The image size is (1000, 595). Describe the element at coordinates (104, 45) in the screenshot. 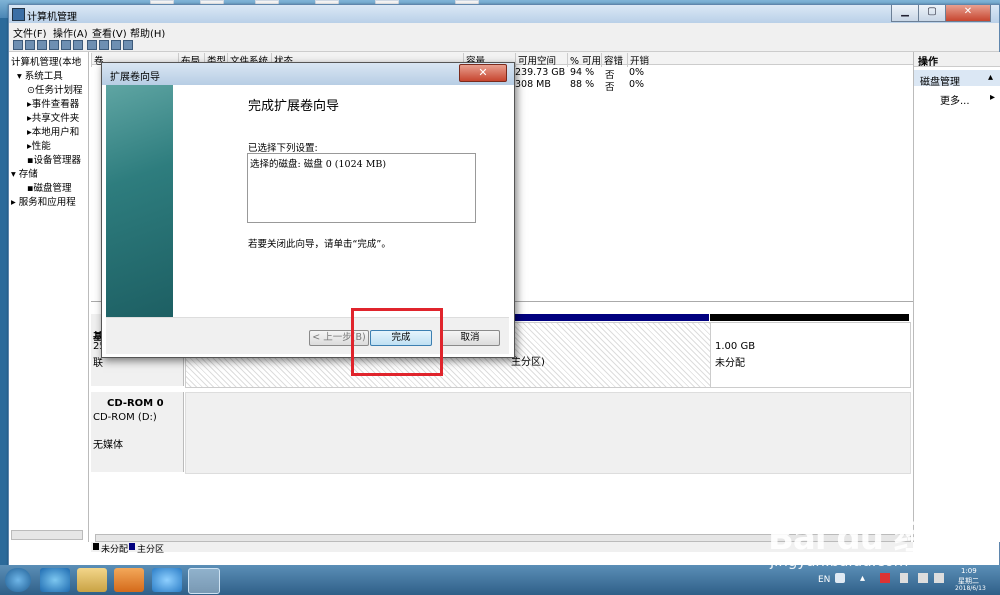

I see `copy-icon` at that location.